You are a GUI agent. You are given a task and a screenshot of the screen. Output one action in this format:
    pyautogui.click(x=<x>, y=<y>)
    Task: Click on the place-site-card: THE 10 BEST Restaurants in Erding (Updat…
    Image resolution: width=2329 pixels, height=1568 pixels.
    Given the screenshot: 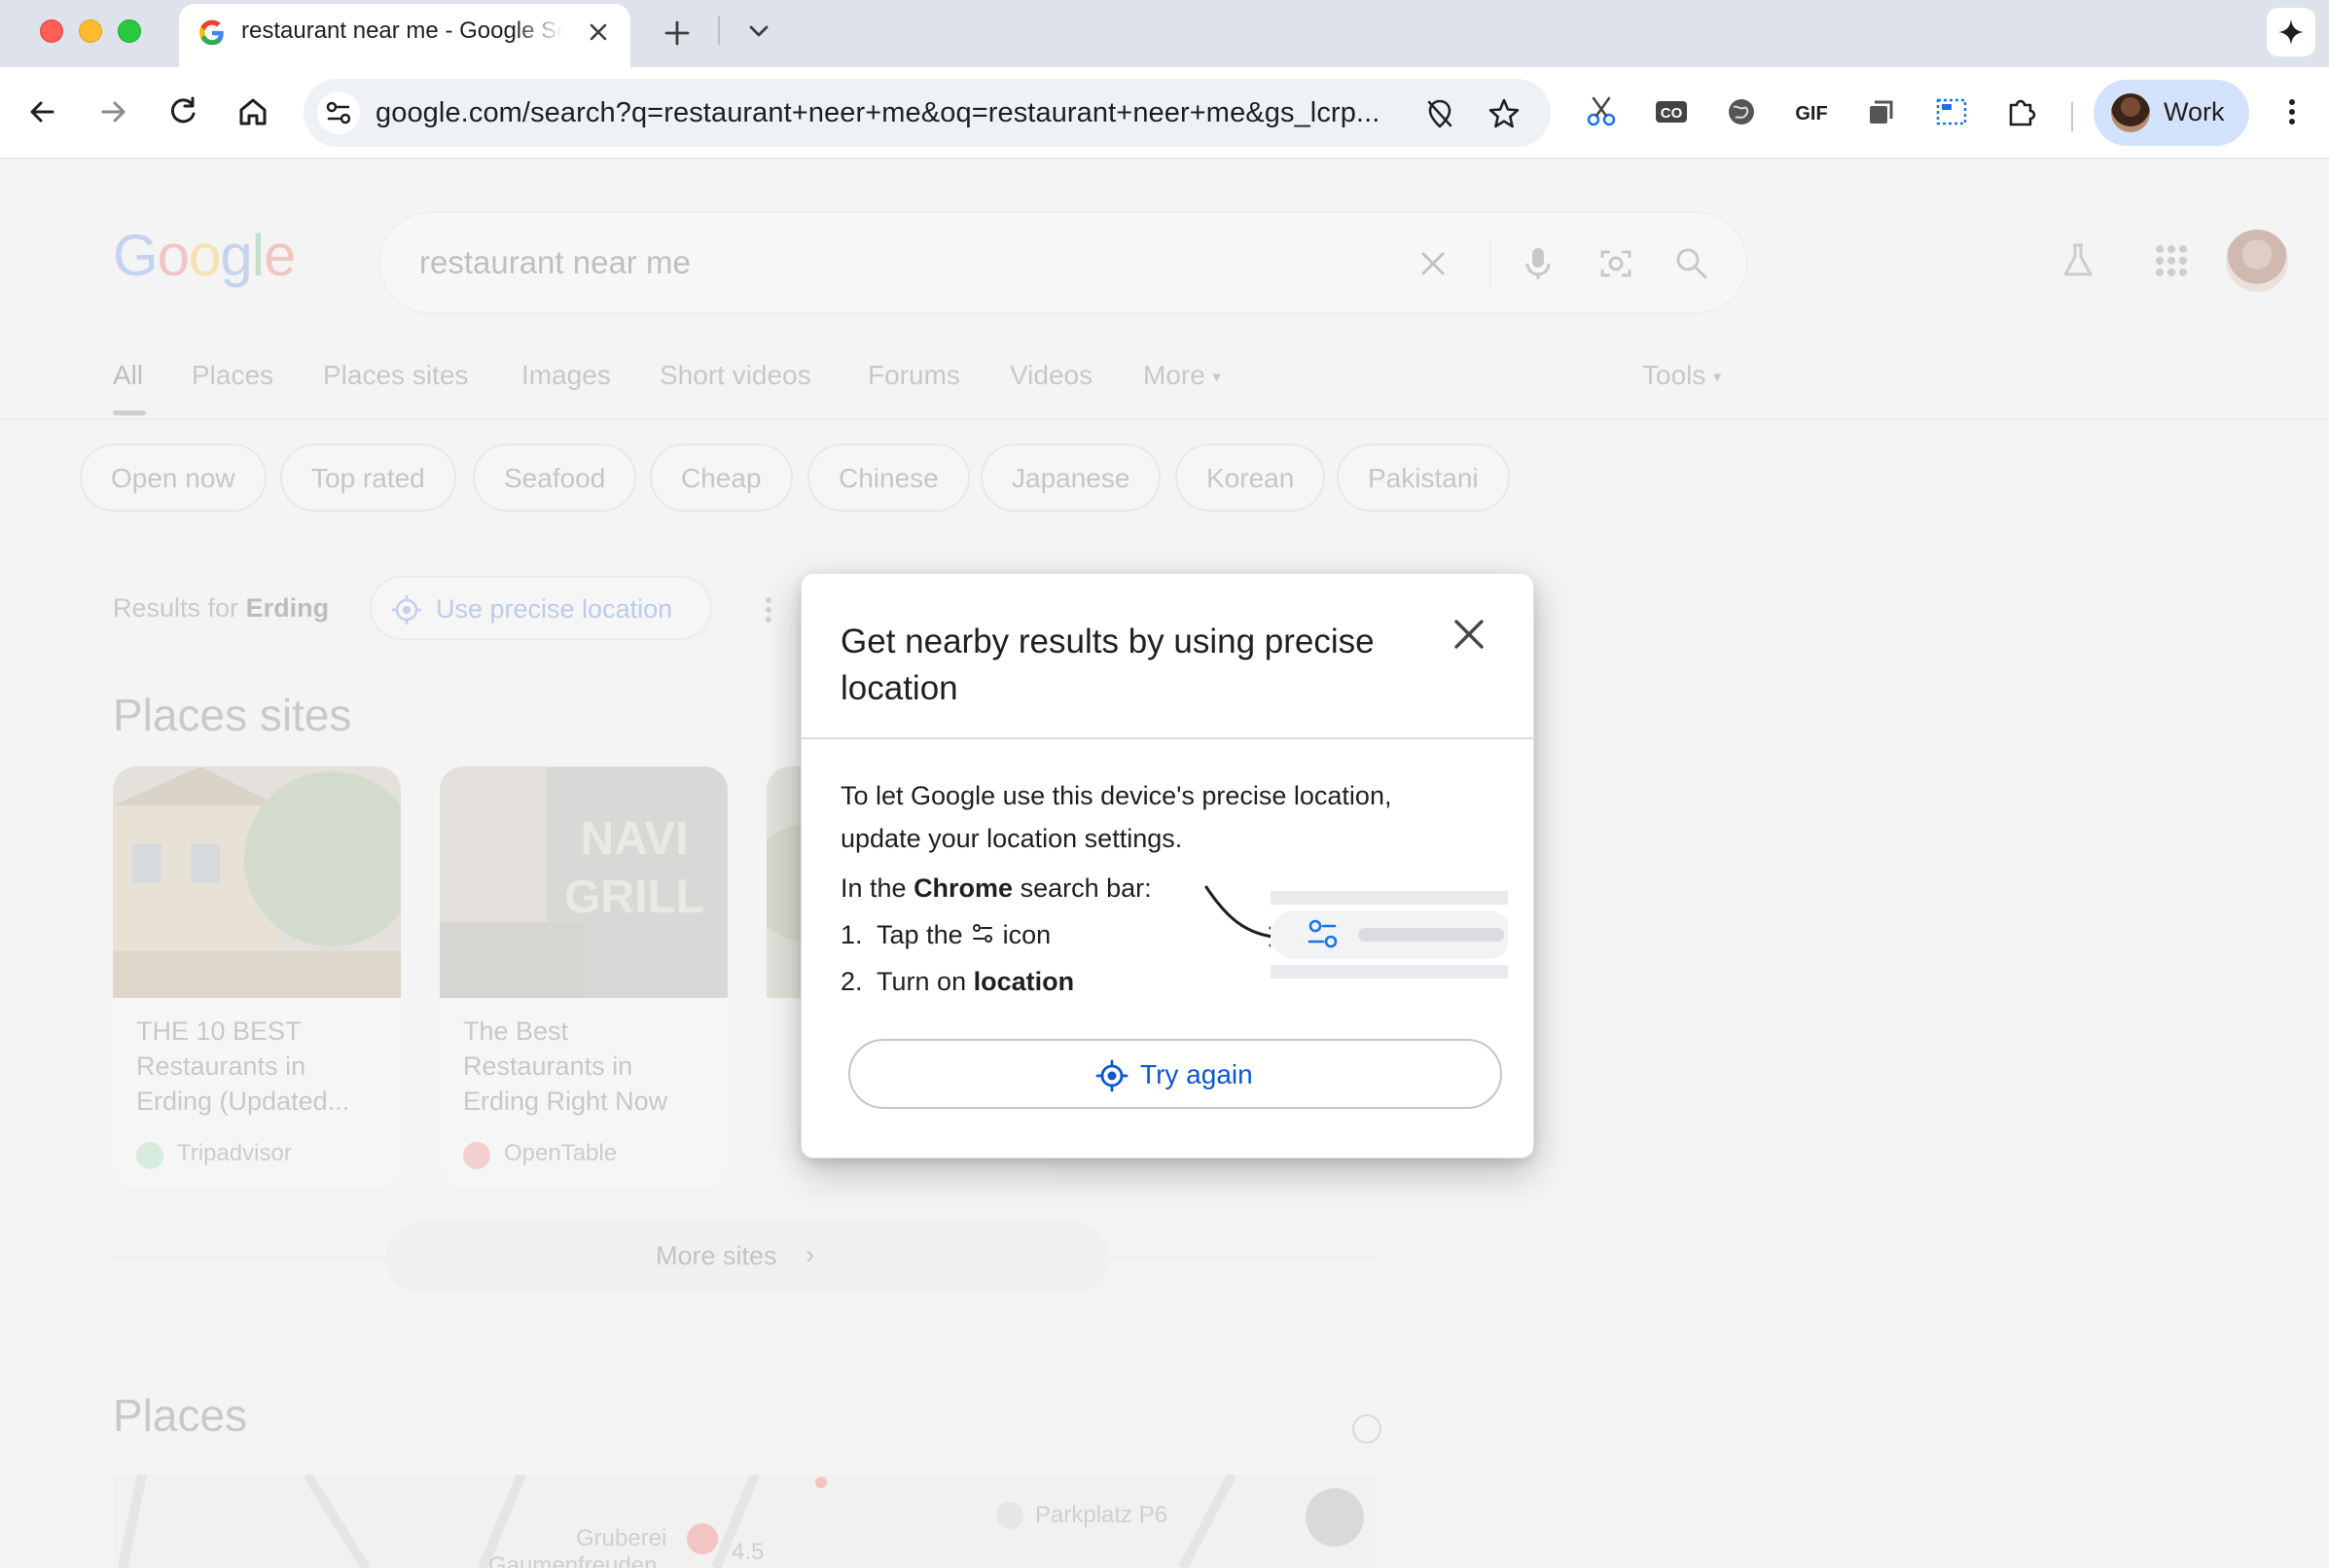 What is the action you would take?
    pyautogui.click(x=257, y=976)
    